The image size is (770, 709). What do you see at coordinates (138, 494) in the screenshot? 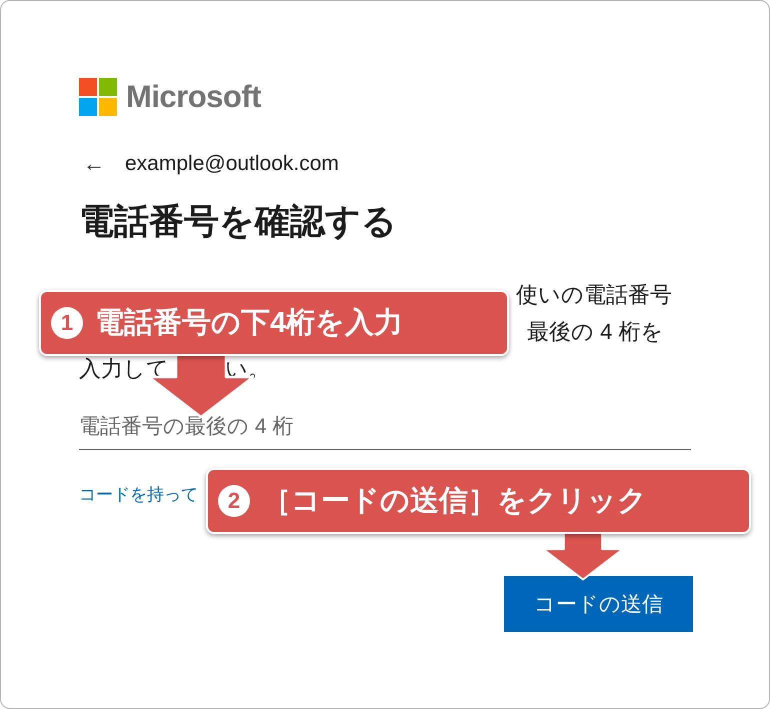
I see `have-code-link: コードを持って` at bounding box center [138, 494].